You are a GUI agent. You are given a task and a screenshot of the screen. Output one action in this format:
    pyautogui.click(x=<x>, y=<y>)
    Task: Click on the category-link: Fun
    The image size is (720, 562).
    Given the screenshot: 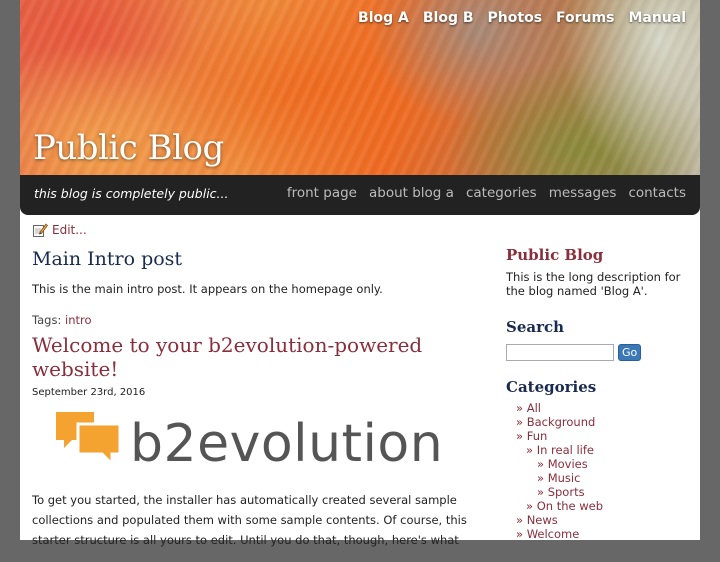 What is the action you would take?
    pyautogui.click(x=537, y=436)
    